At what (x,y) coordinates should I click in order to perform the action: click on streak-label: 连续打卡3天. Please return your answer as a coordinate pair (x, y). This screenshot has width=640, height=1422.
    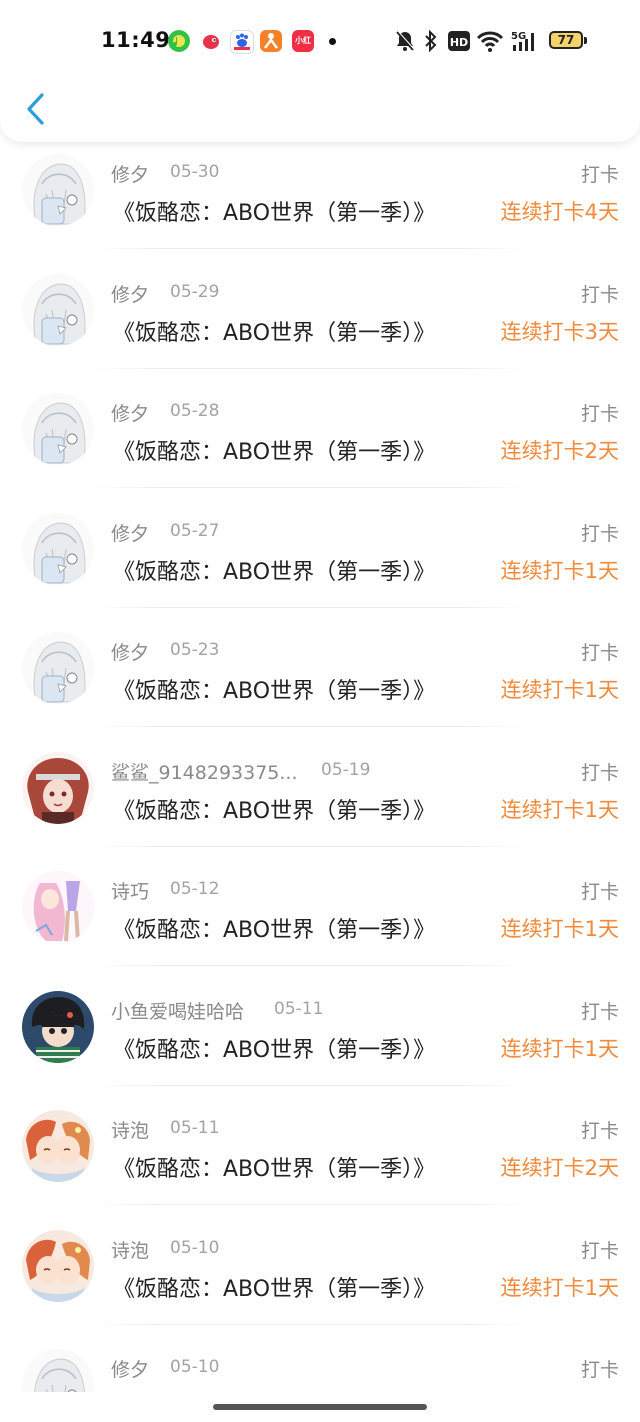
    Looking at the image, I should click on (559, 331).